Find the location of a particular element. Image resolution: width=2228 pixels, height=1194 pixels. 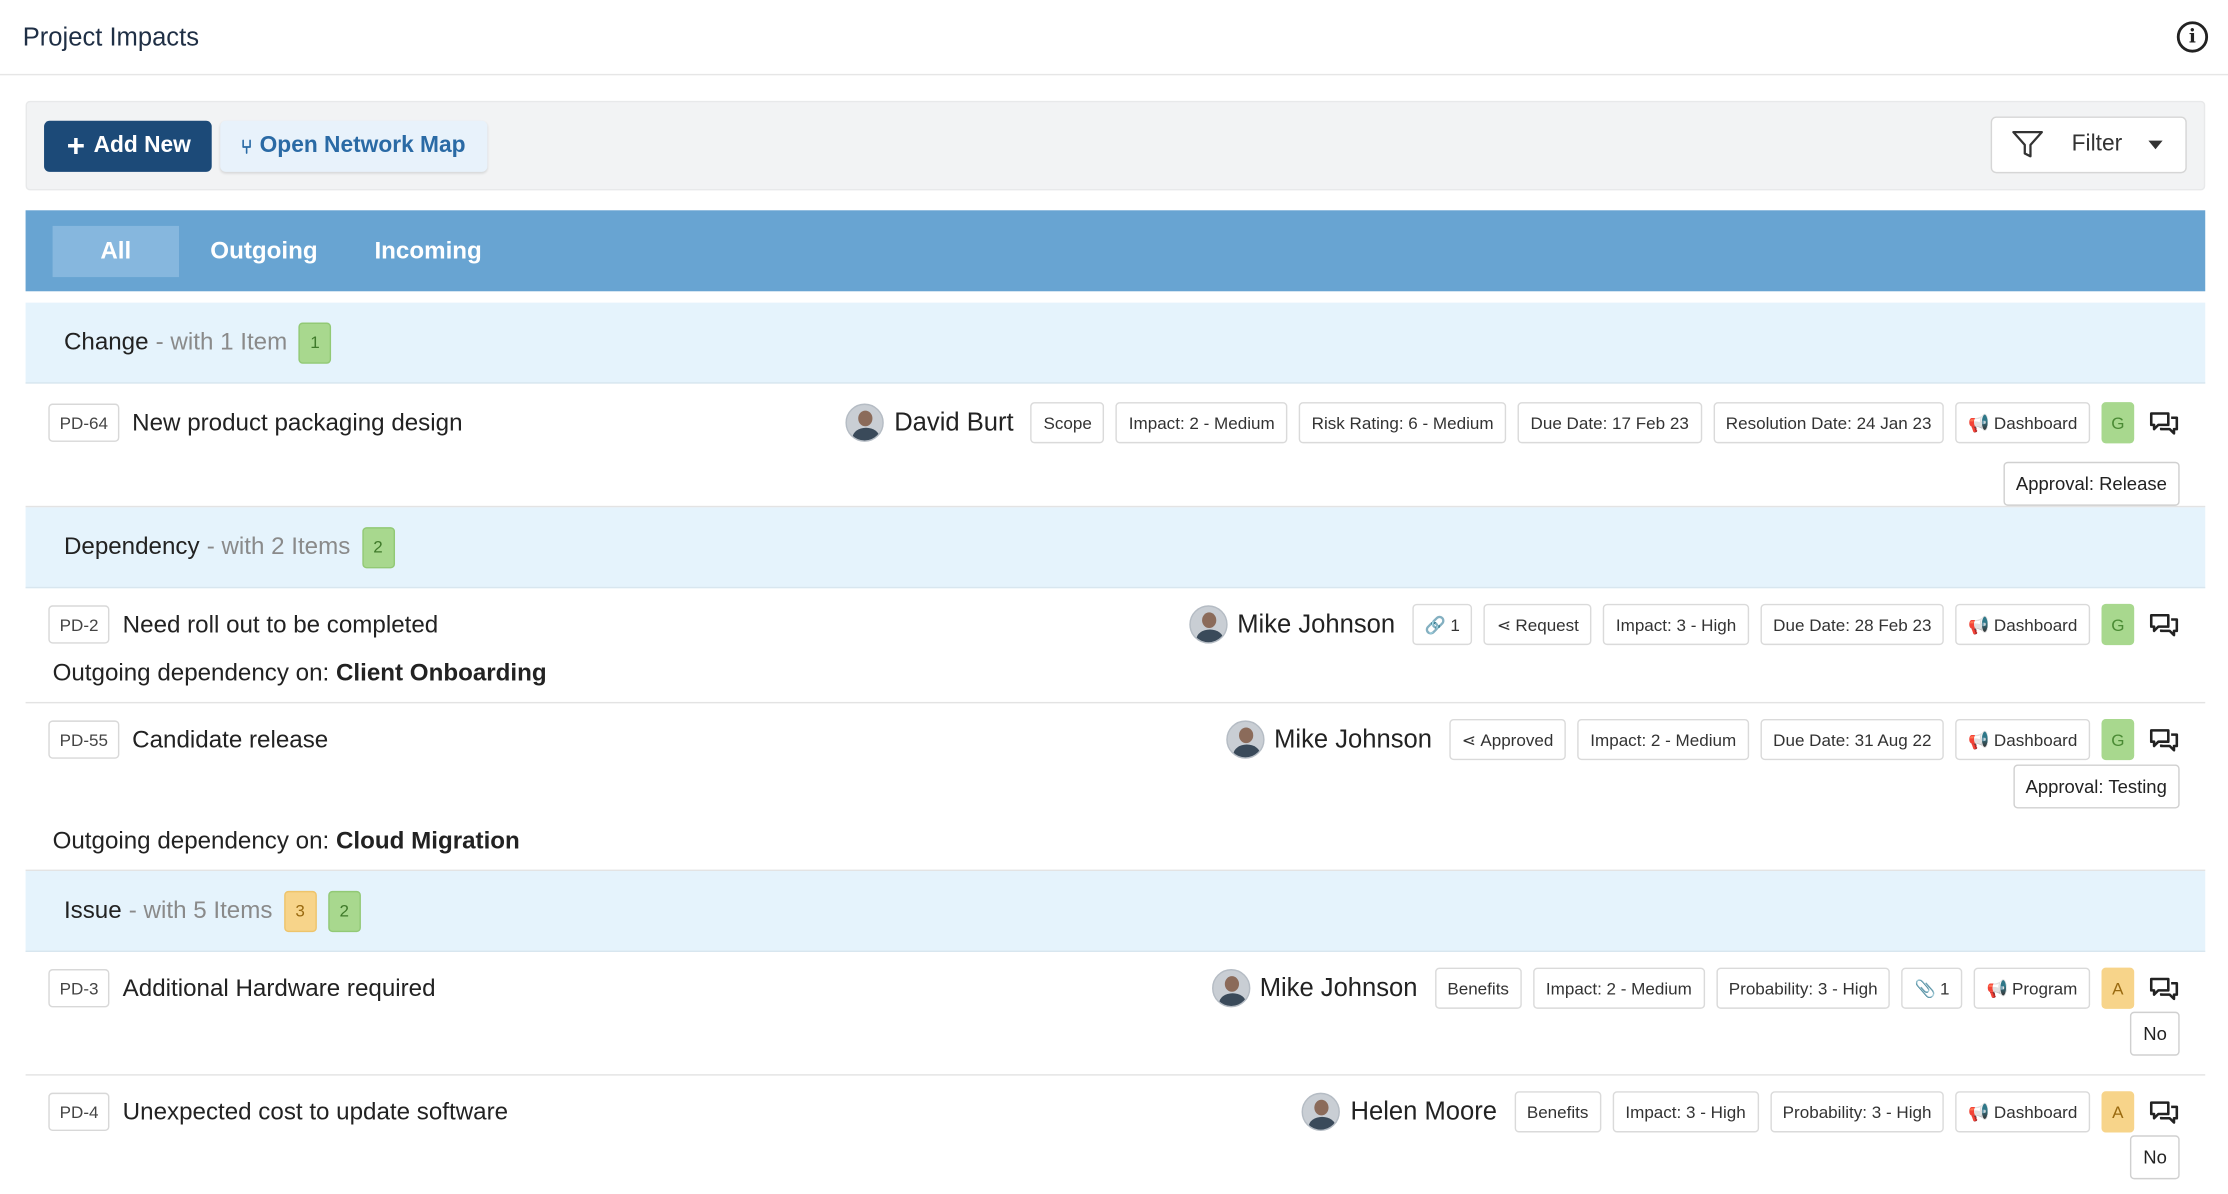

approval-status: Approval: Testing is located at coordinates (2096, 786).